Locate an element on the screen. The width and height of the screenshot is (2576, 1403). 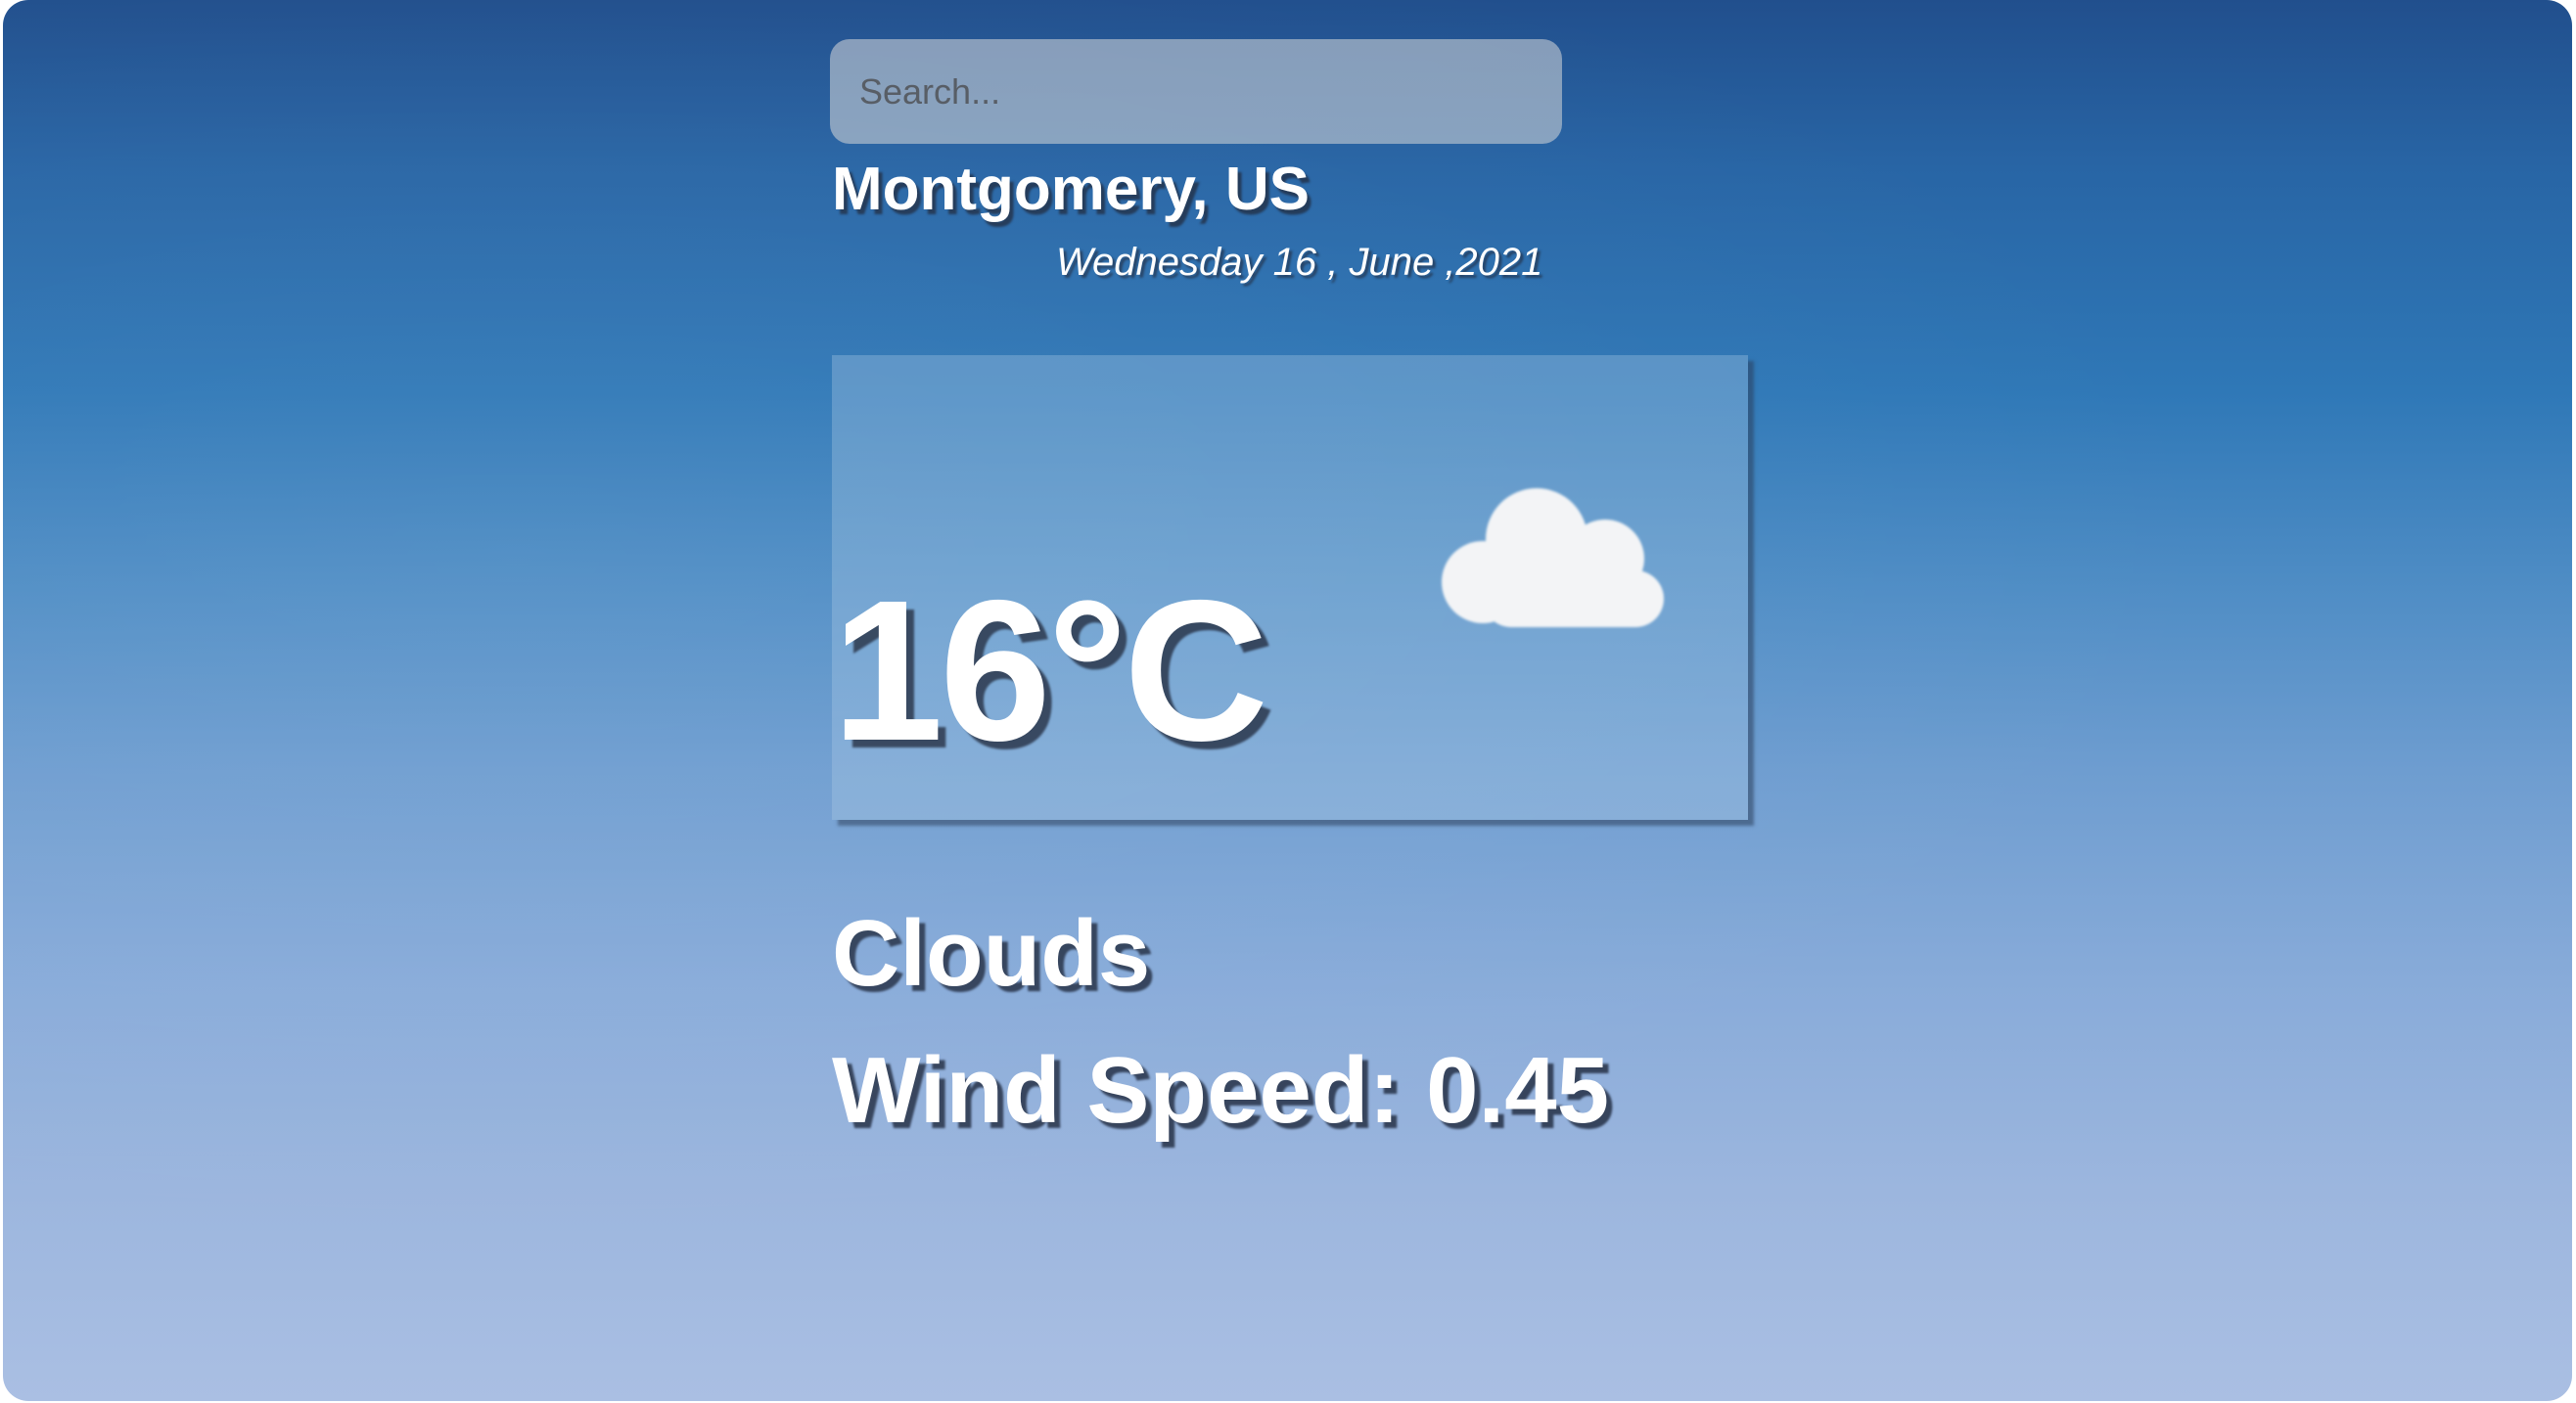
cloud-icon is located at coordinates (1553, 558).